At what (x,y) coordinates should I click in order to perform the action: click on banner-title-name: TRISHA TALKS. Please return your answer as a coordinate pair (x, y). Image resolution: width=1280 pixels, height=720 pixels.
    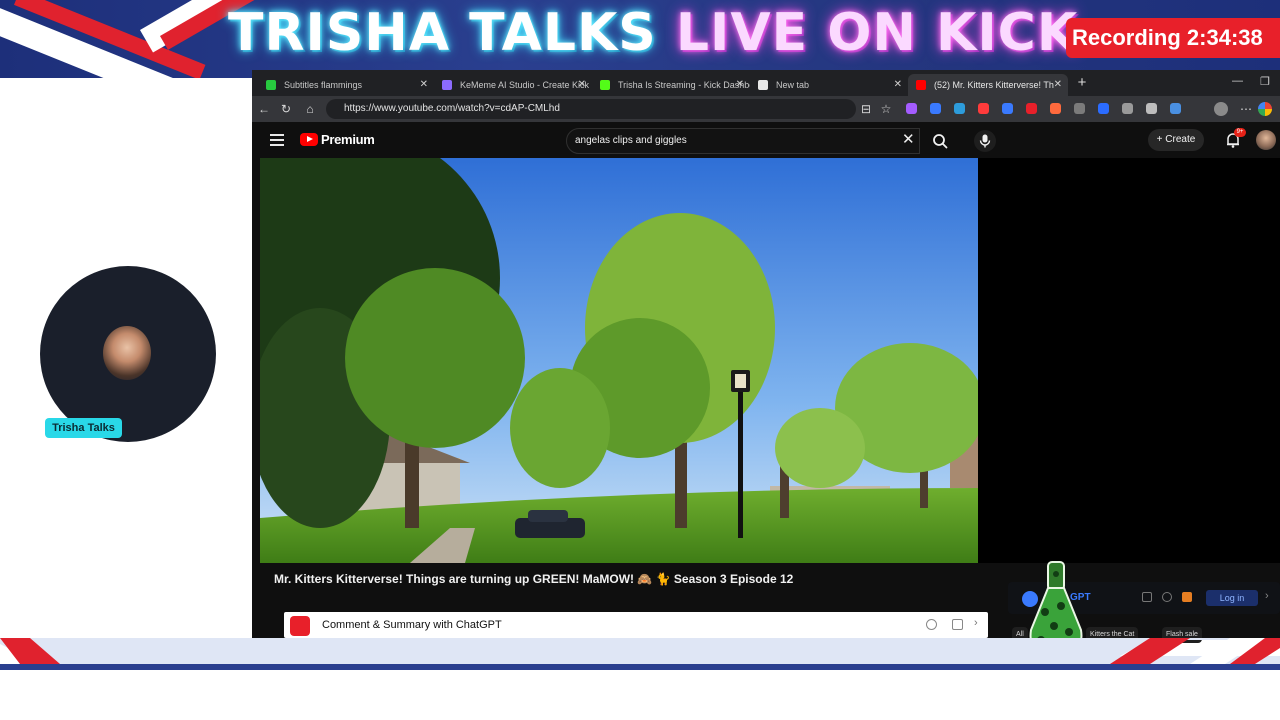
    Looking at the image, I should click on (442, 33).